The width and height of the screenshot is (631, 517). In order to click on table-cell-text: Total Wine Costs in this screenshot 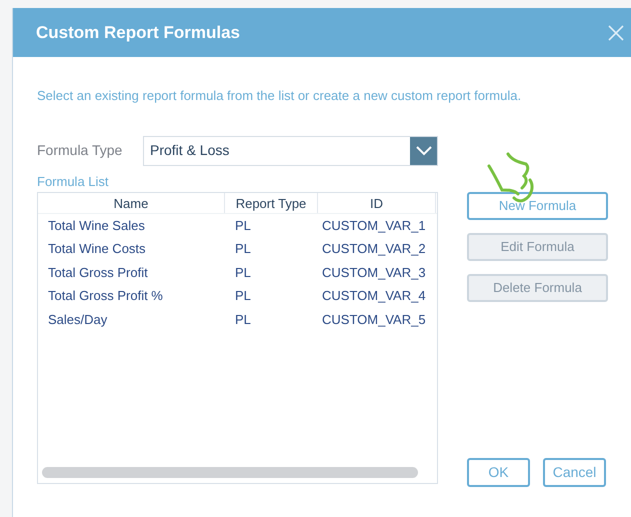, I will do `click(97, 249)`.